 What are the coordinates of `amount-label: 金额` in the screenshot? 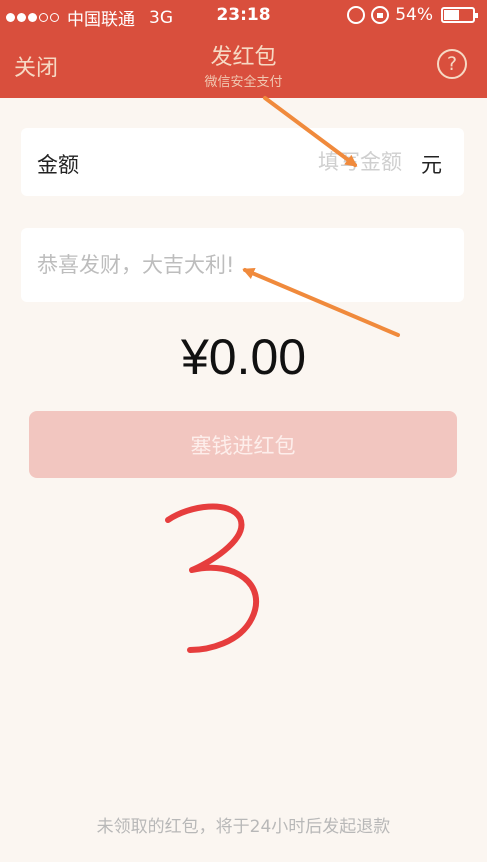 It's located at (58, 165).